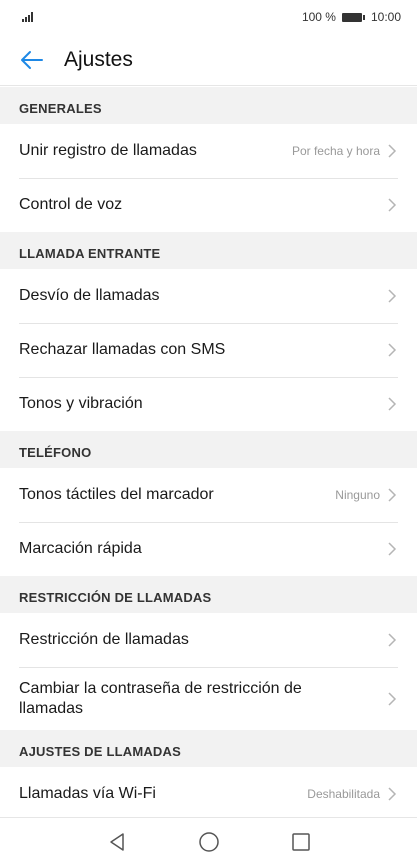 The width and height of the screenshot is (417, 866). I want to click on row-label: Marcación rápida, so click(80, 548).